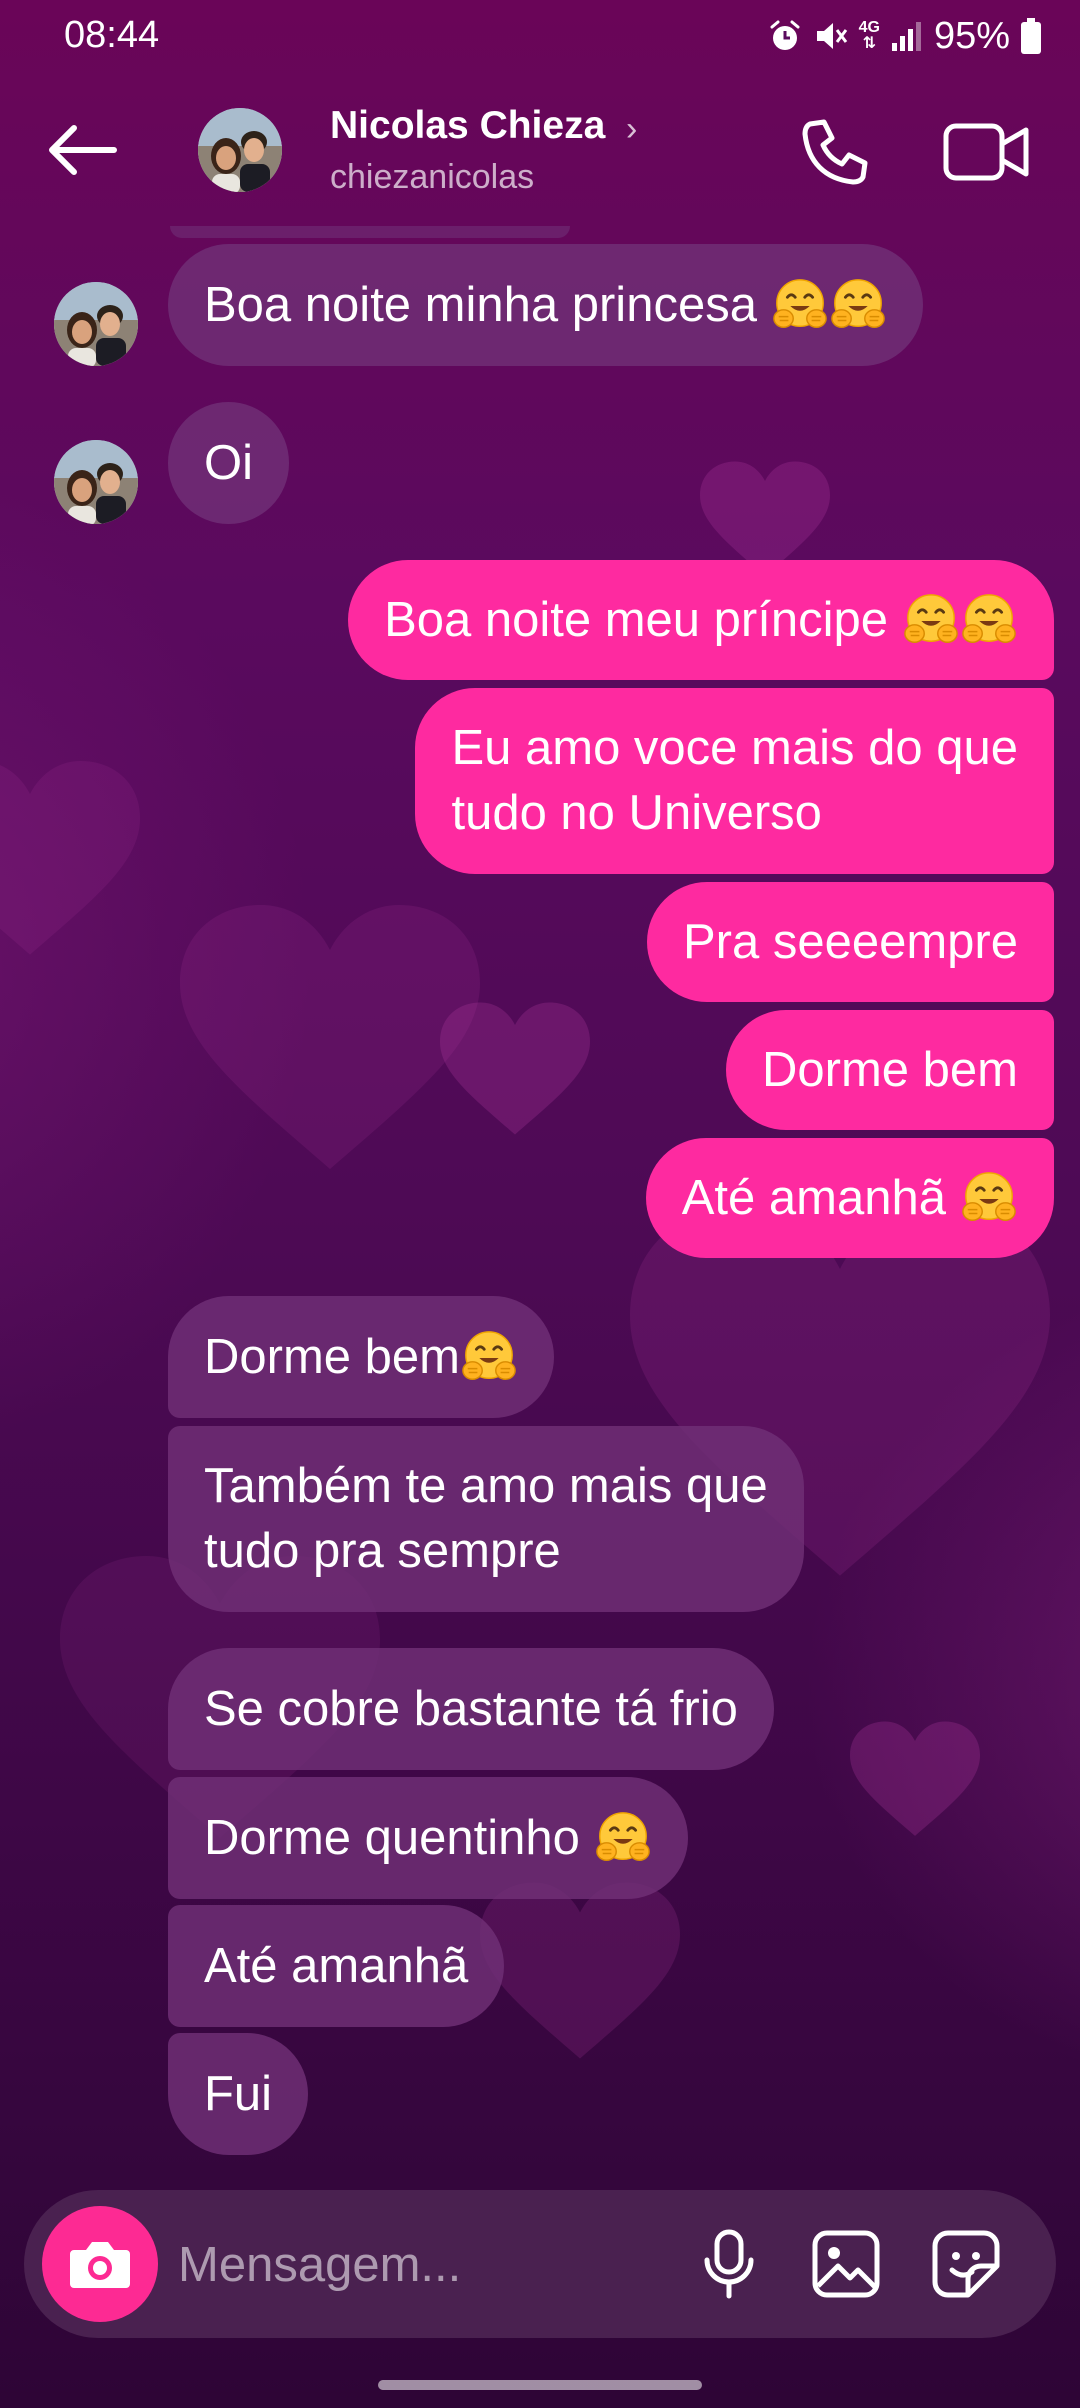 Image resolution: width=1080 pixels, height=2408 pixels. I want to click on home-indicator, so click(540, 2385).